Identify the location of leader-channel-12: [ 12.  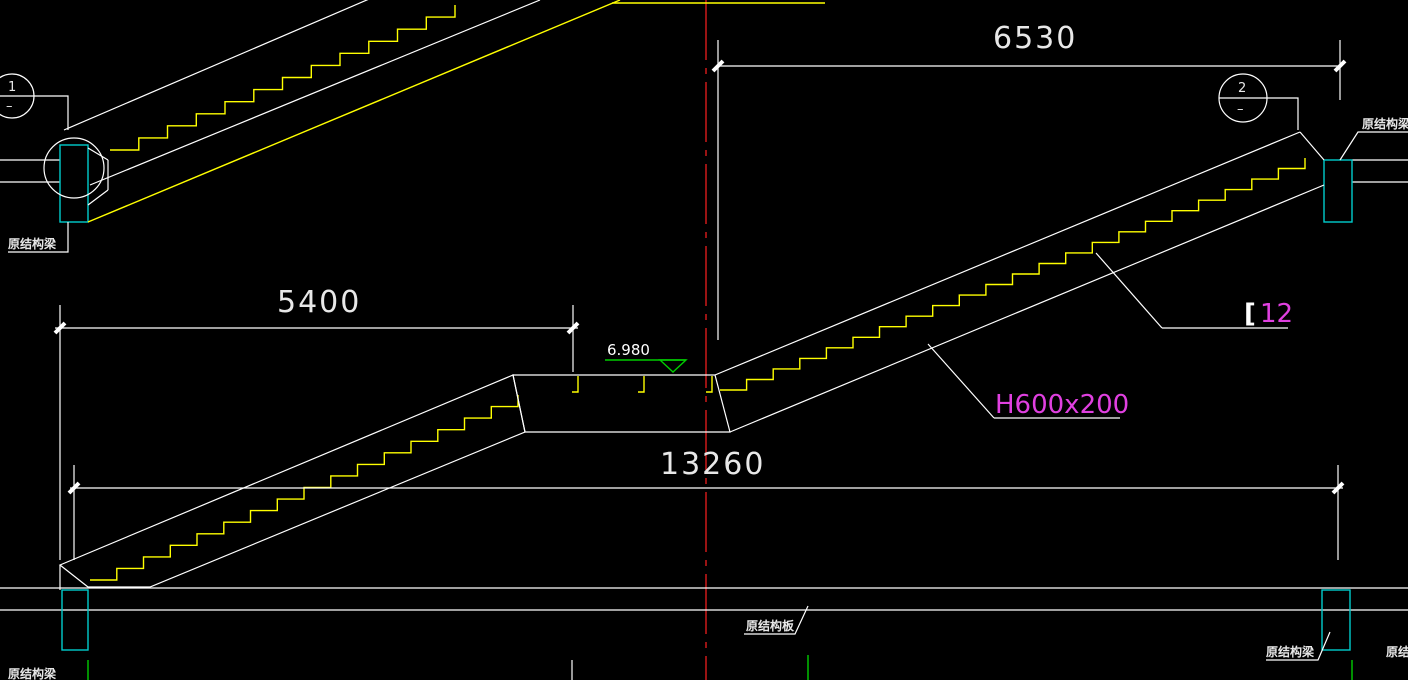
(1194, 290).